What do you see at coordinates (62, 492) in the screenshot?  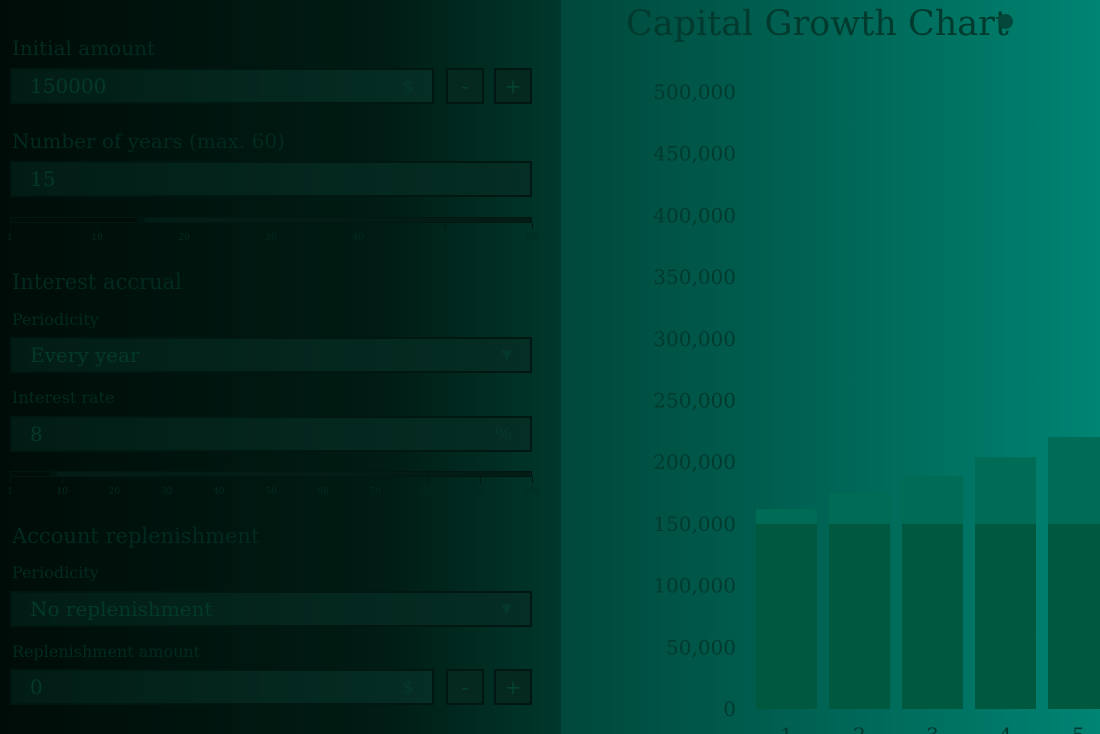 I see `interest-rate-slider-tick-label: 10` at bounding box center [62, 492].